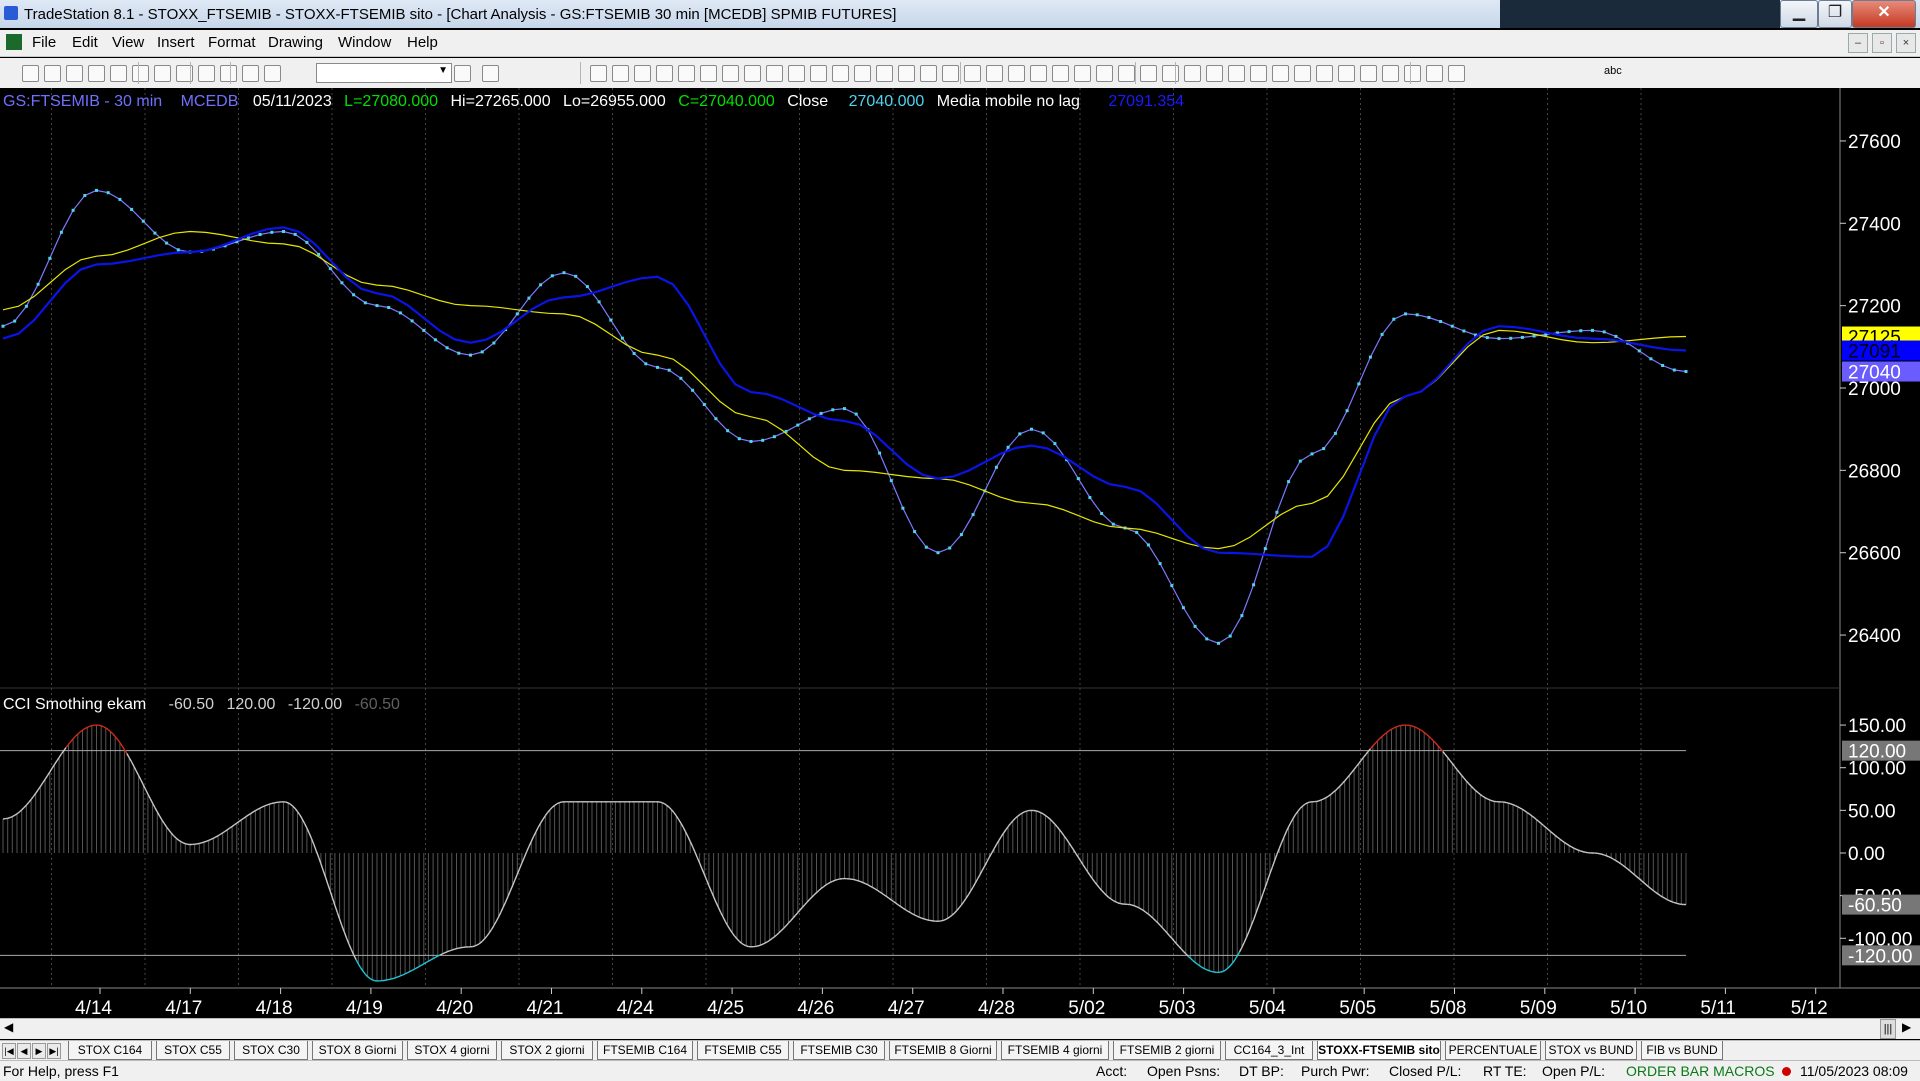  Describe the element at coordinates (1368, 73) in the screenshot. I see `curve-icon` at that location.